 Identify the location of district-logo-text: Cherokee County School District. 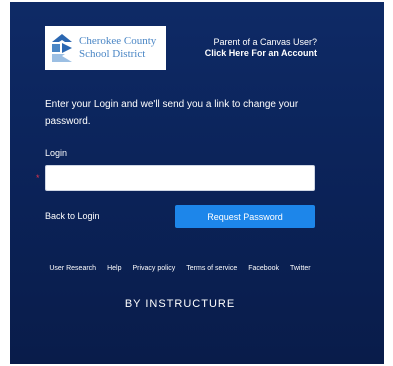
(117, 48).